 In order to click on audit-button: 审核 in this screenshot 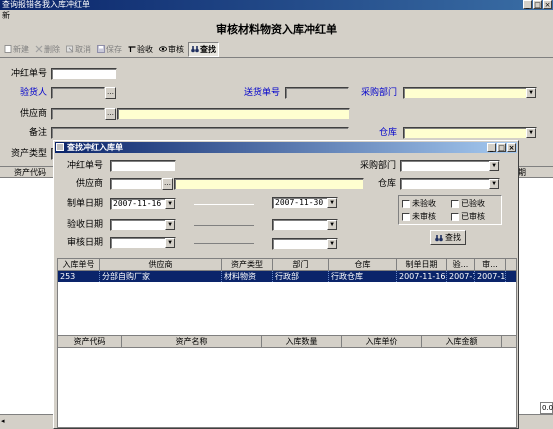, I will do `click(171, 49)`.